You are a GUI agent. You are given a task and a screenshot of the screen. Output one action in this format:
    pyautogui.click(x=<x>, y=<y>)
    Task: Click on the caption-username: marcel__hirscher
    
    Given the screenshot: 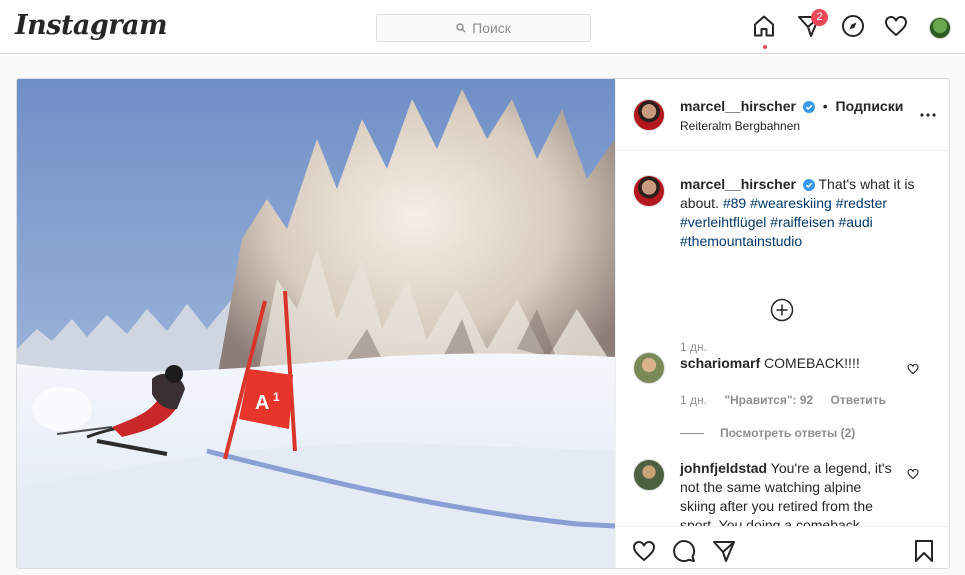 What is the action you would take?
    pyautogui.click(x=738, y=184)
    